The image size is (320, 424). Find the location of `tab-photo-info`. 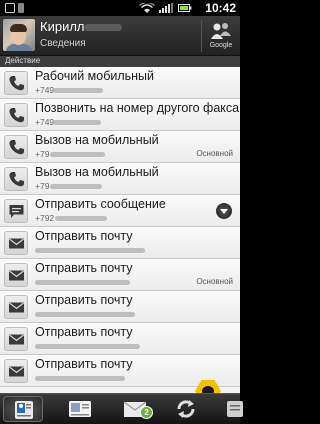

tab-photo-info is located at coordinates (80, 409).